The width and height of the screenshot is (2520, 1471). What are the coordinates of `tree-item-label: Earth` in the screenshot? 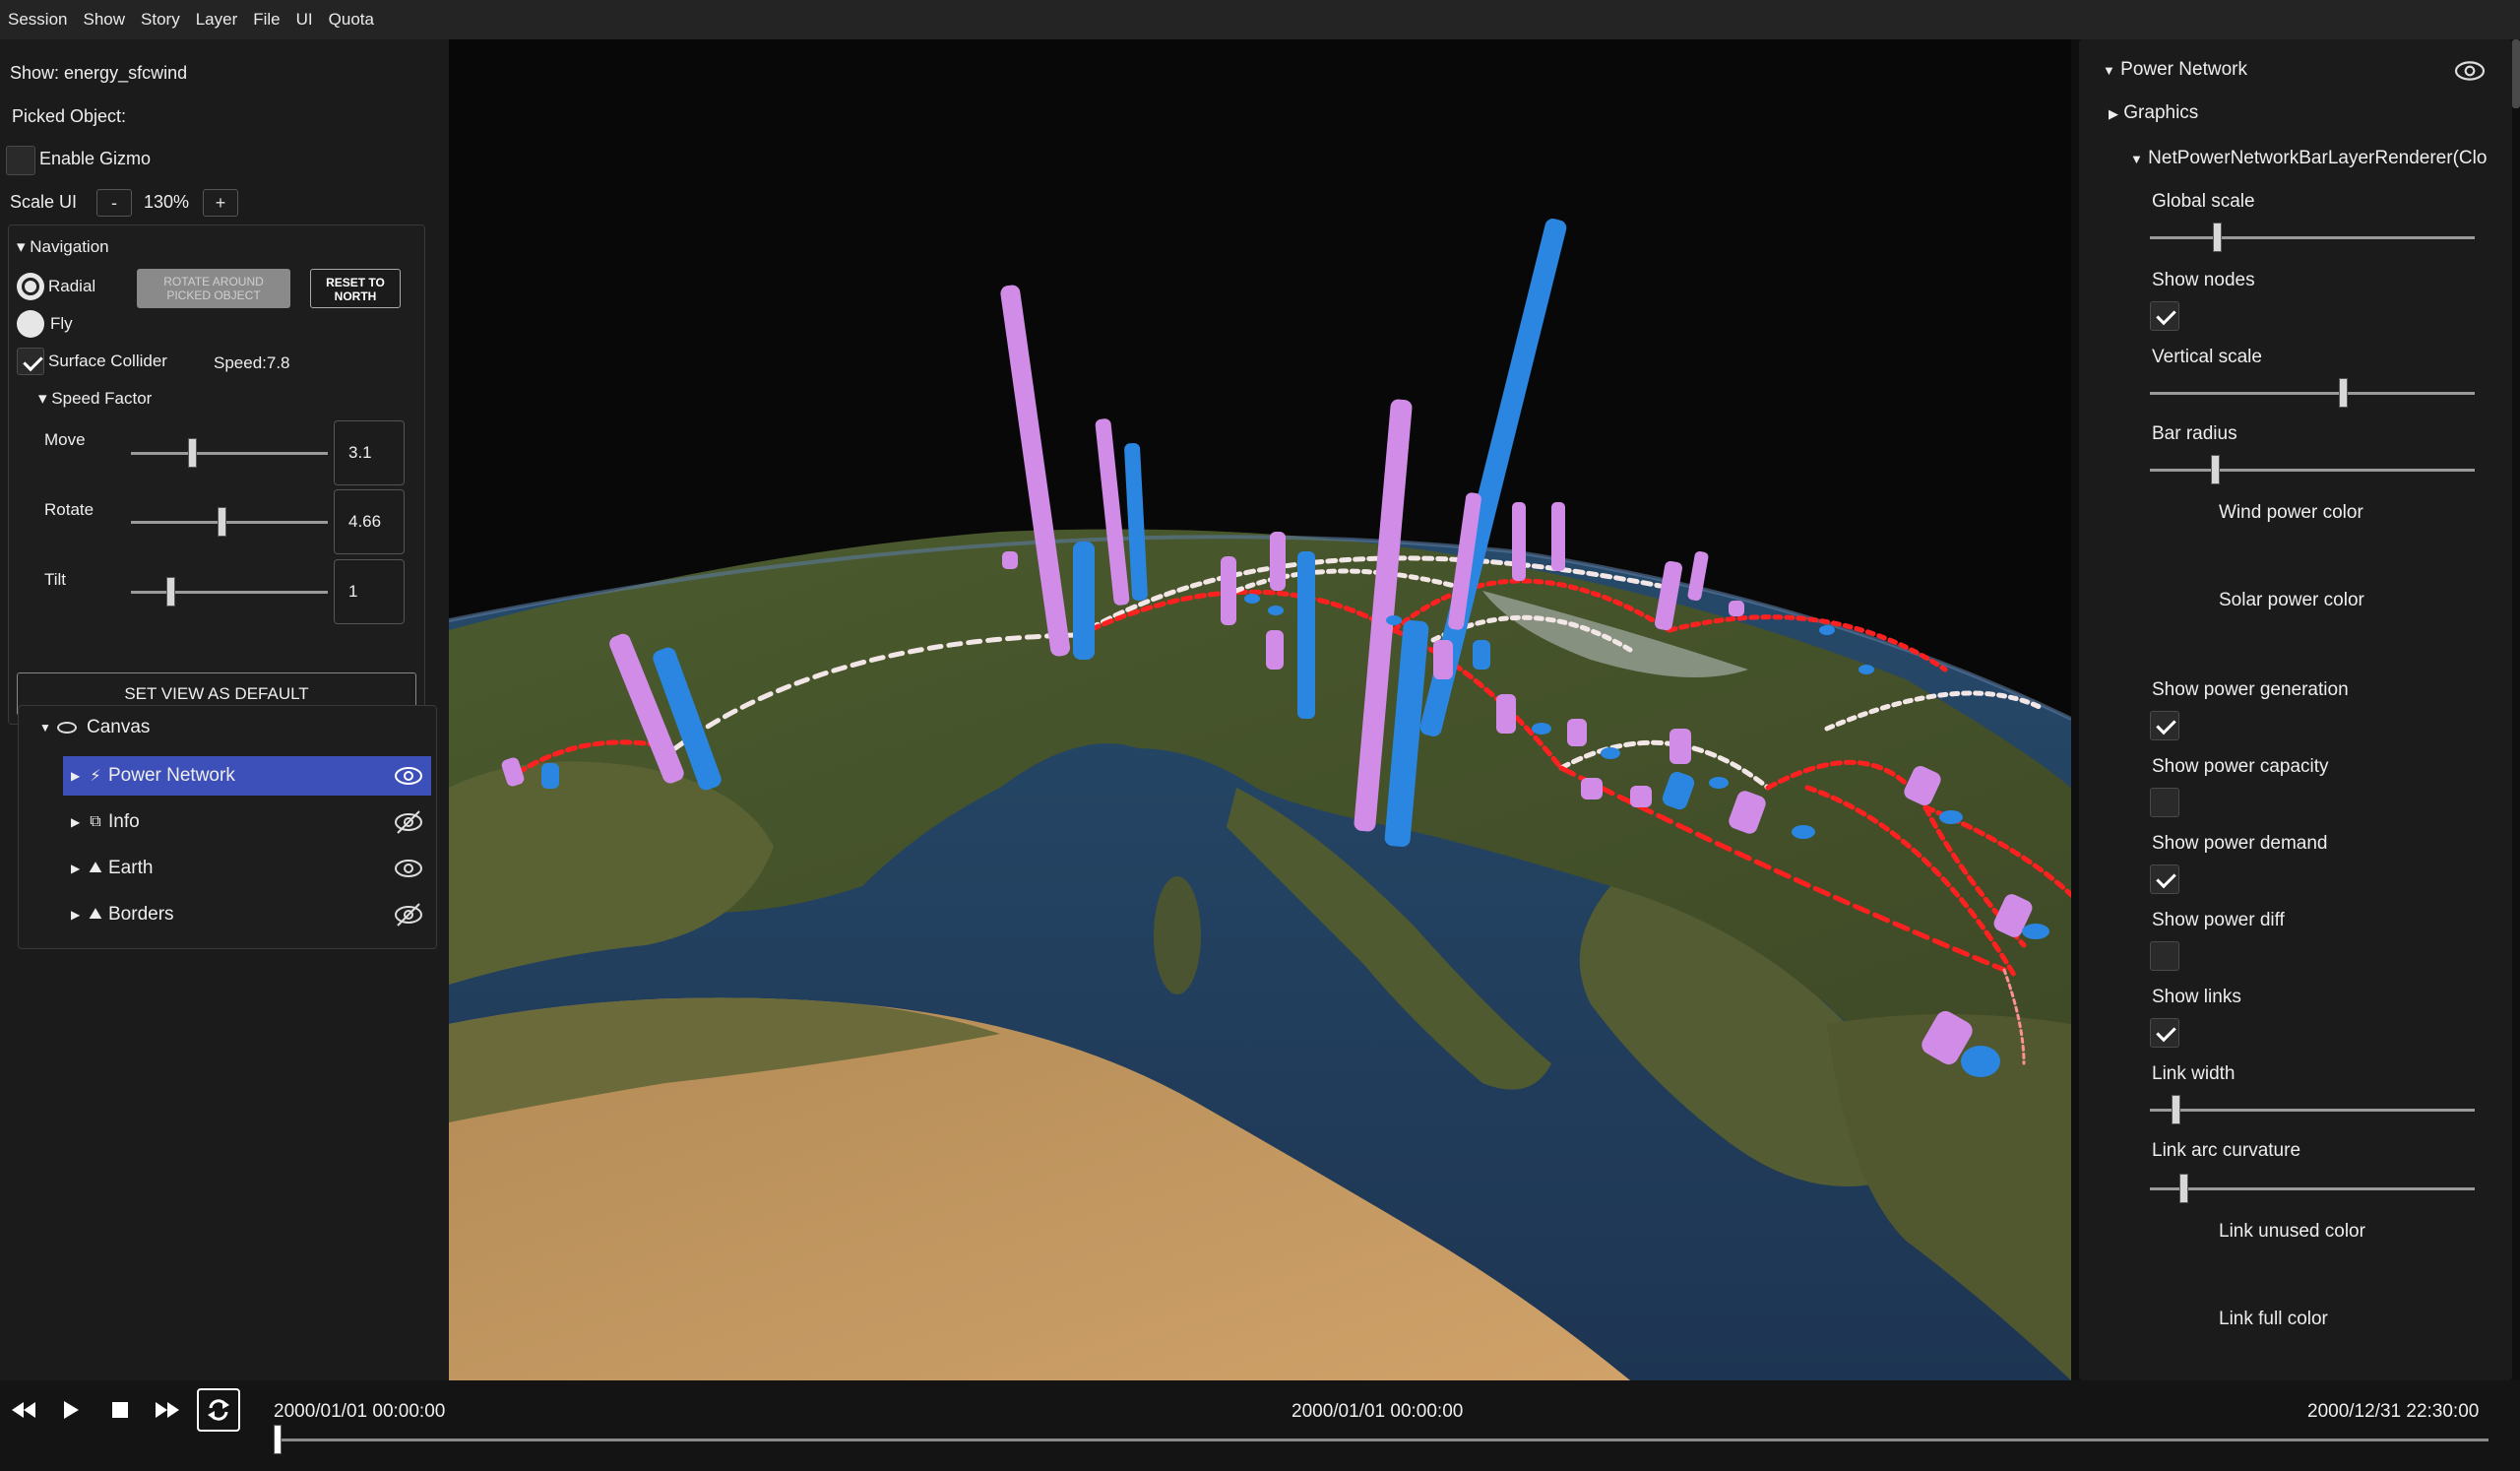 It's located at (131, 868).